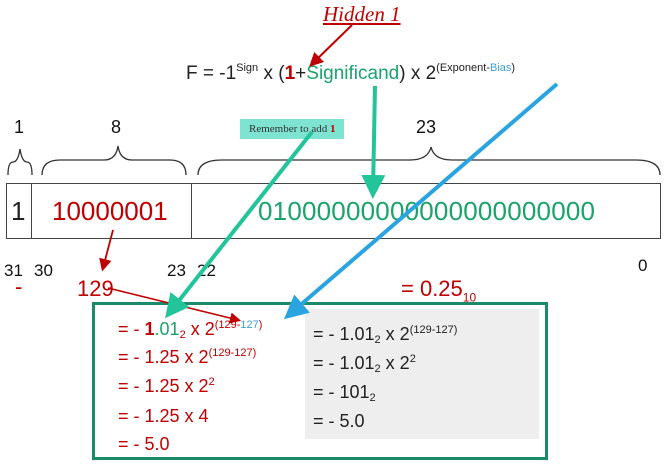 This screenshot has width=666, height=469. What do you see at coordinates (106, 250) in the screenshot?
I see `exponent-to-129-arrow` at bounding box center [106, 250].